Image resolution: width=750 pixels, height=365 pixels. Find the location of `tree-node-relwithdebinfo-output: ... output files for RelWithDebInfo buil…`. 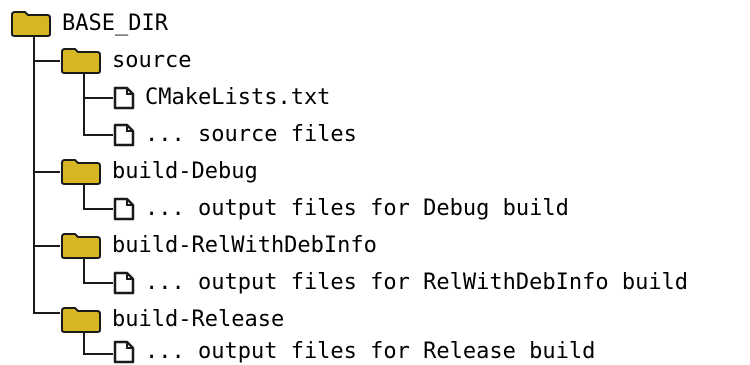

tree-node-relwithdebinfo-output: ... output files for RelWithDebInfo buil… is located at coordinates (400, 283).